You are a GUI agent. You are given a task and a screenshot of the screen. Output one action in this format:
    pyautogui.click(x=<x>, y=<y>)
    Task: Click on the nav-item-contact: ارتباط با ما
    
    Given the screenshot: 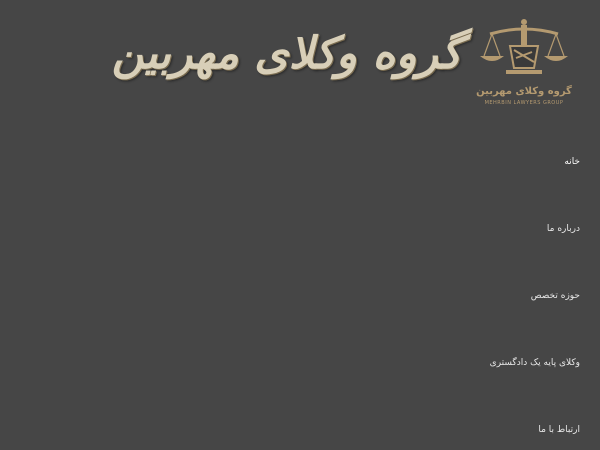 What is the action you would take?
    pyautogui.click(x=559, y=430)
    